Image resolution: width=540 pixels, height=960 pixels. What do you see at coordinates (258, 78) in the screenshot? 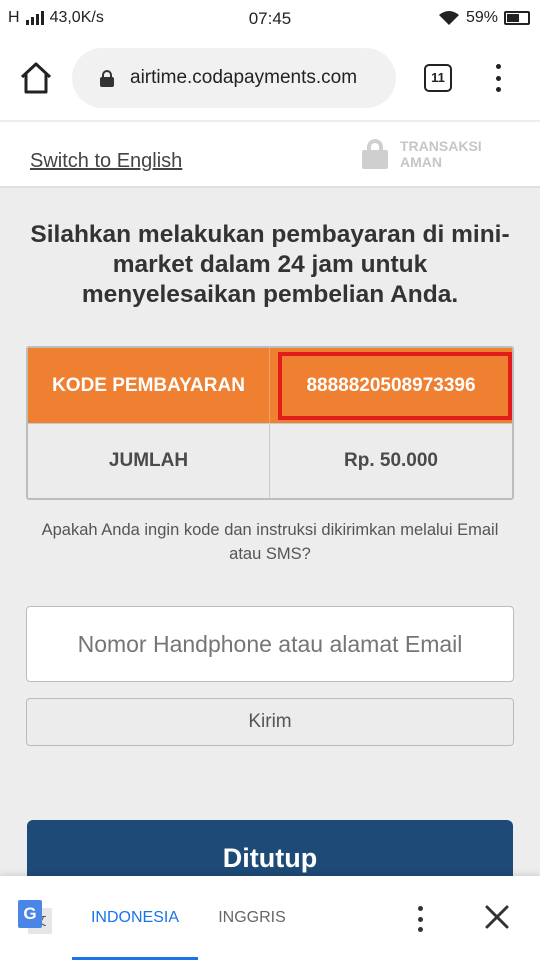
I see `url-text: airtime.codapayments.com` at bounding box center [258, 78].